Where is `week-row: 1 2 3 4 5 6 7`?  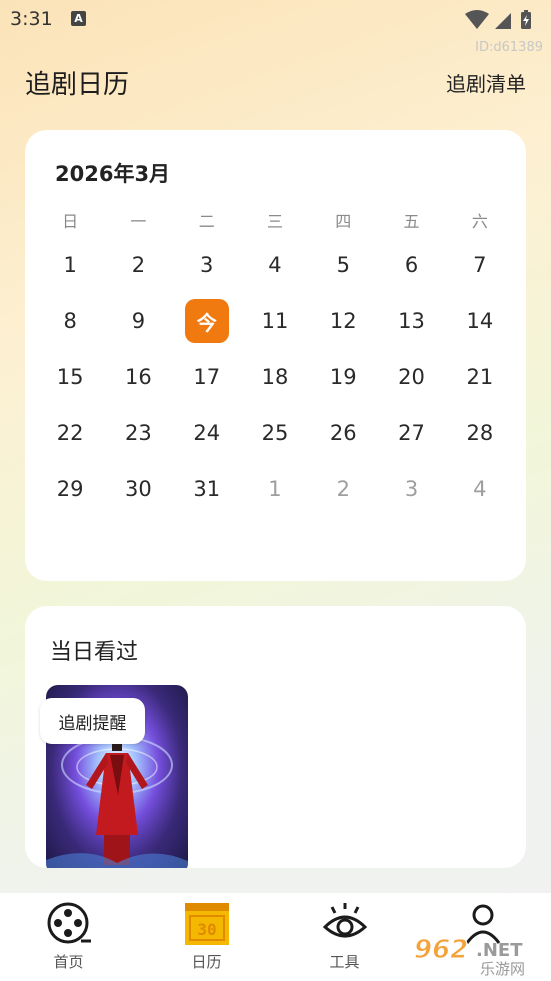
week-row: 1 2 3 4 5 6 7 is located at coordinates (275, 270).